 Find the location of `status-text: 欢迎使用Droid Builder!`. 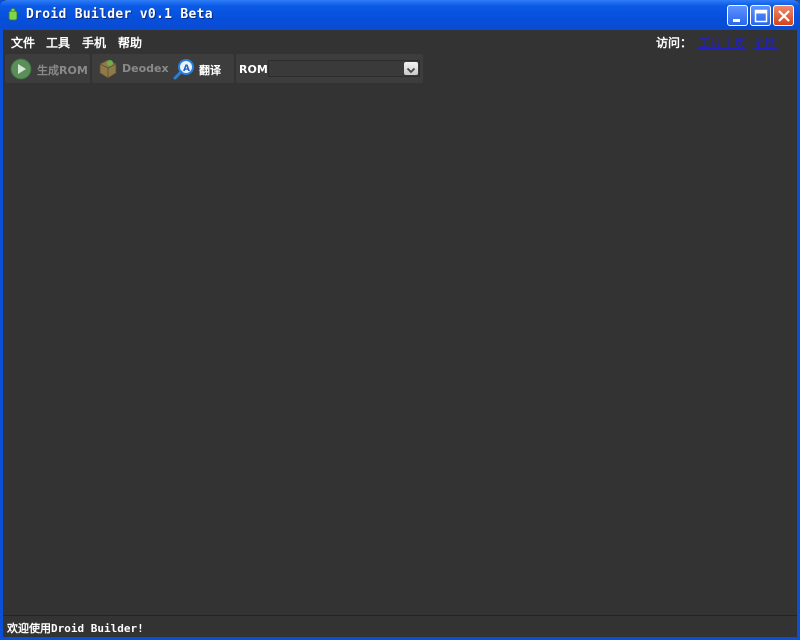

status-text: 欢迎使用Droid Builder! is located at coordinates (75, 628).